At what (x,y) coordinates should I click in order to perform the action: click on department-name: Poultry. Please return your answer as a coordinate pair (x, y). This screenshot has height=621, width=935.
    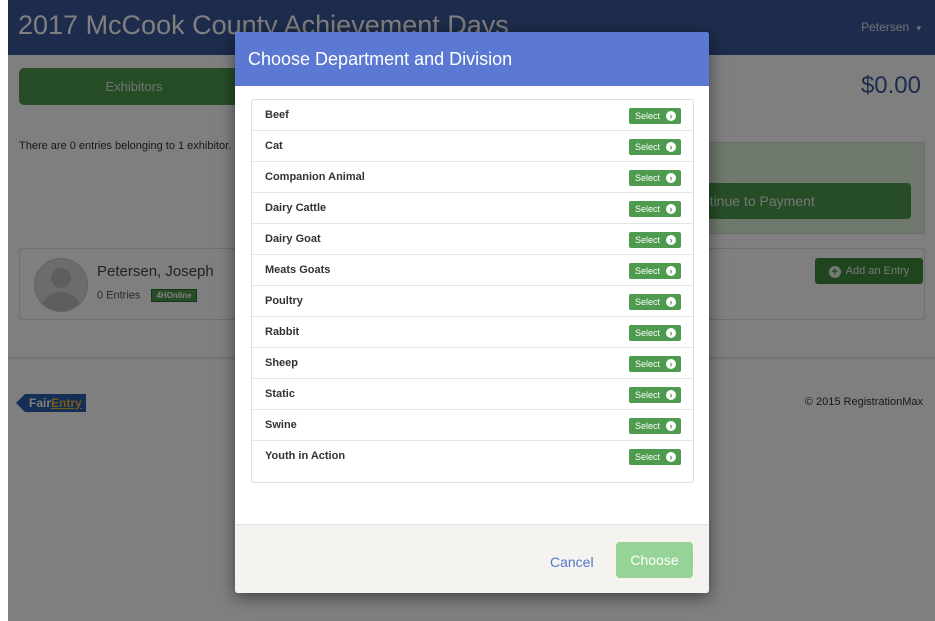
    Looking at the image, I should click on (284, 301).